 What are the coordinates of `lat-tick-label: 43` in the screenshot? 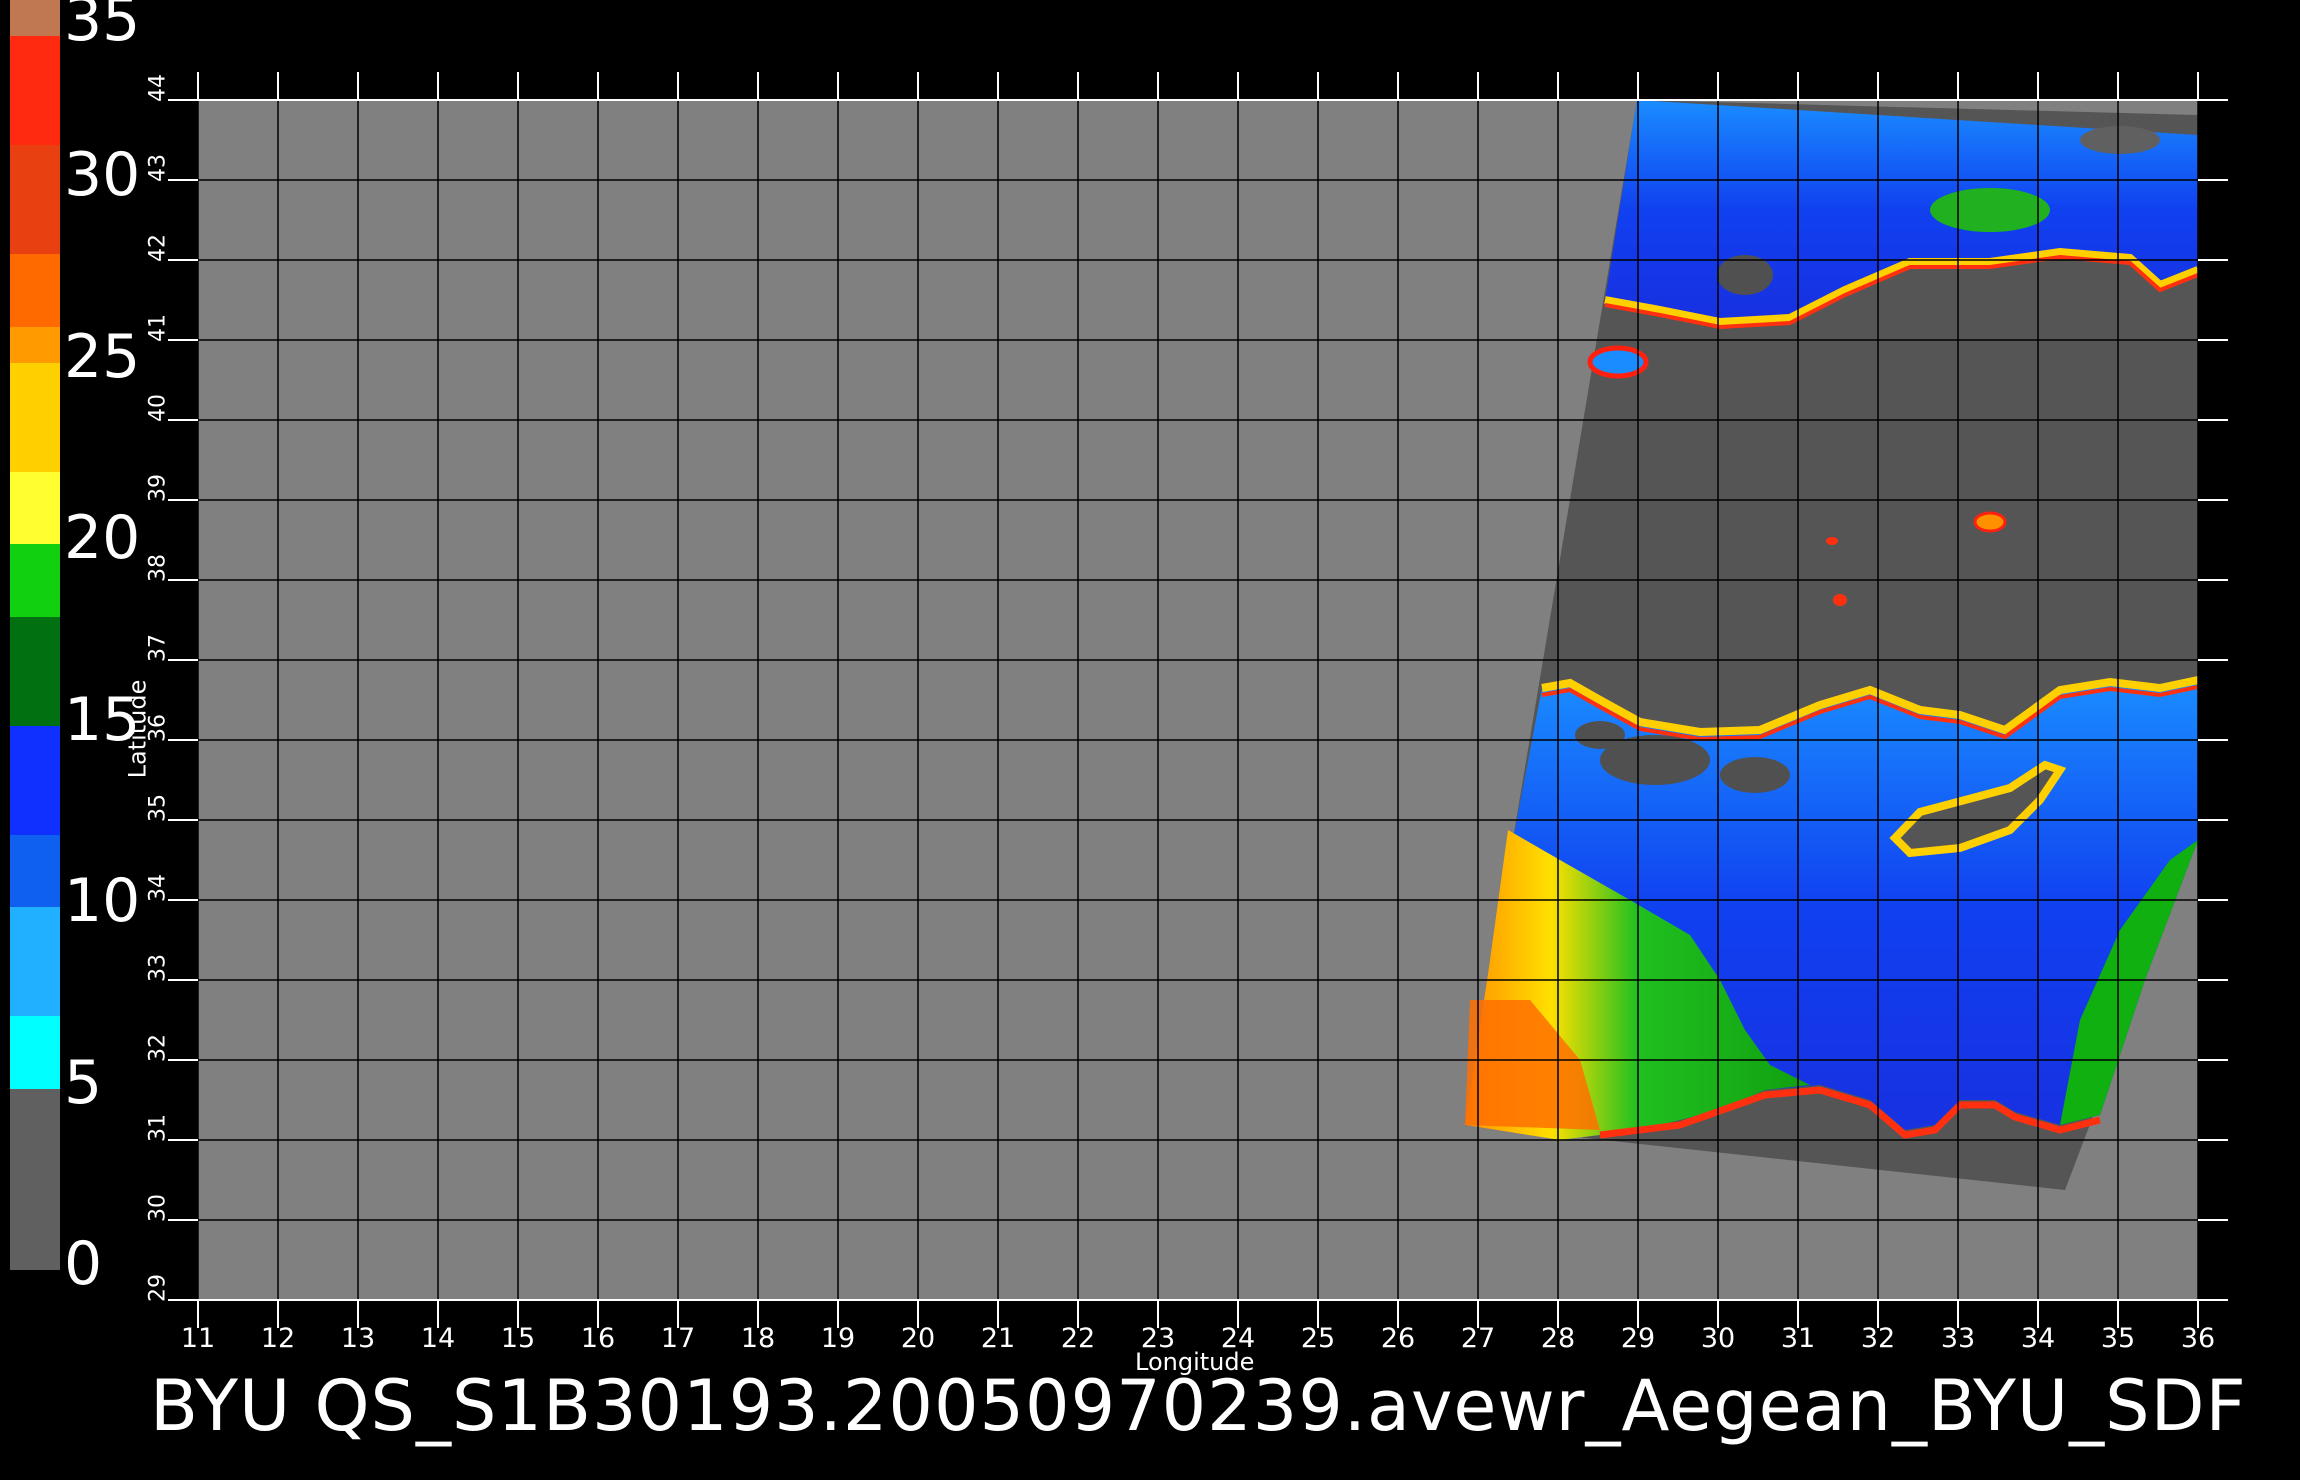 It's located at (158, 168).